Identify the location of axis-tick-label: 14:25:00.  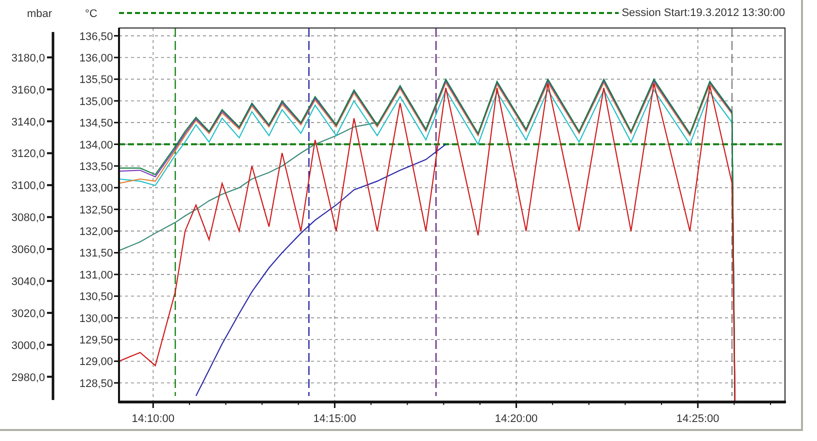
(698, 419).